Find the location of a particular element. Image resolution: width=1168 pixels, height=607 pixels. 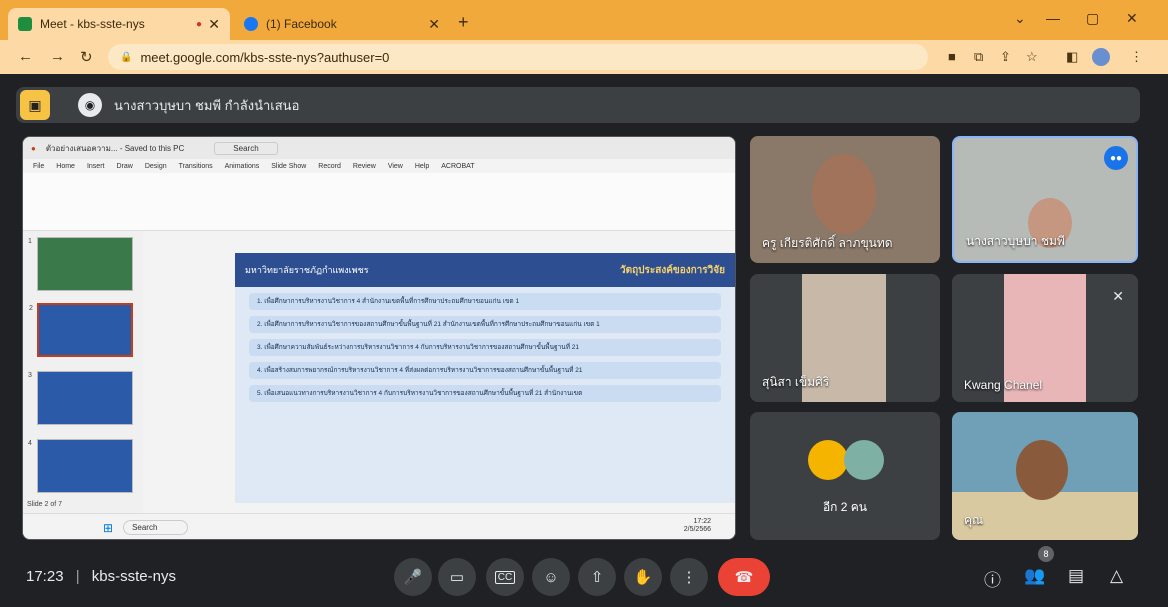

people-button: 👥 is located at coordinates (1034, 576).